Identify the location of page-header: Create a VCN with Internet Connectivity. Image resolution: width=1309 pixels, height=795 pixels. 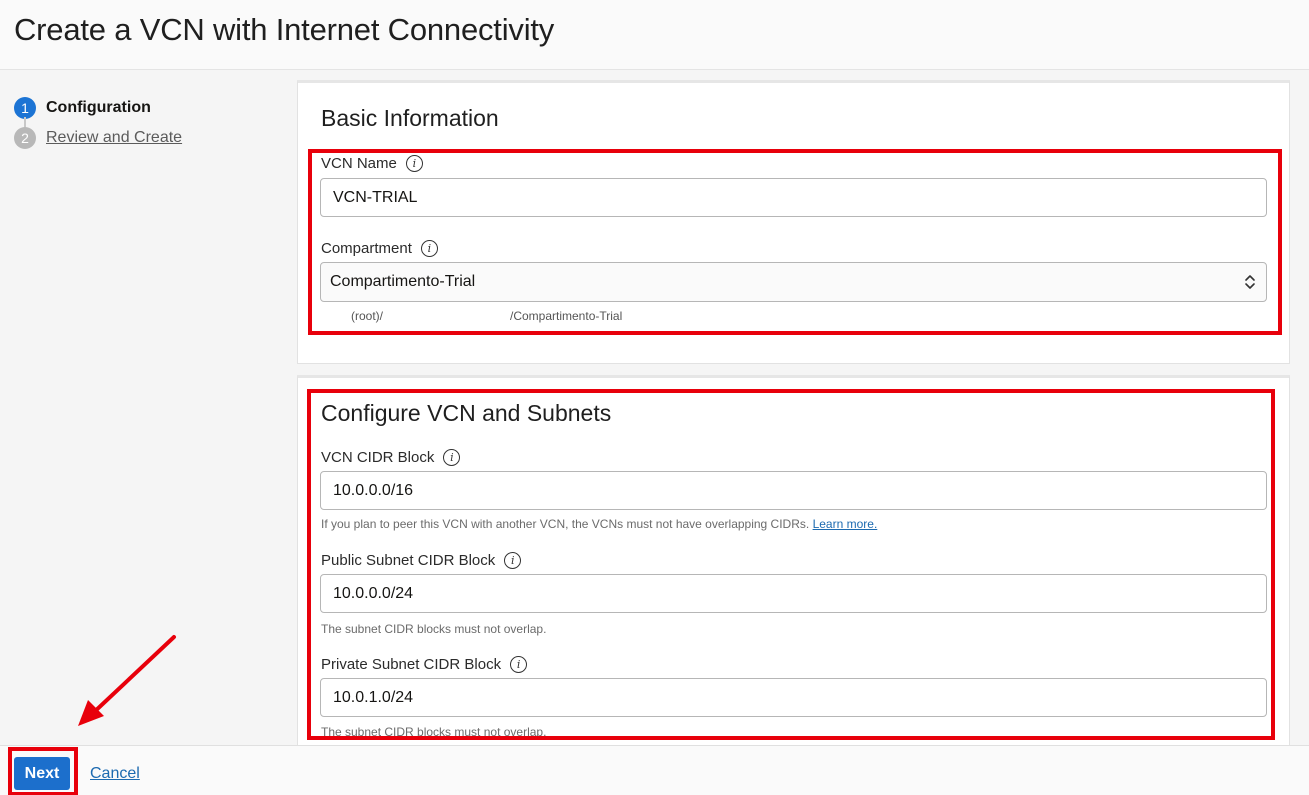
(654, 35).